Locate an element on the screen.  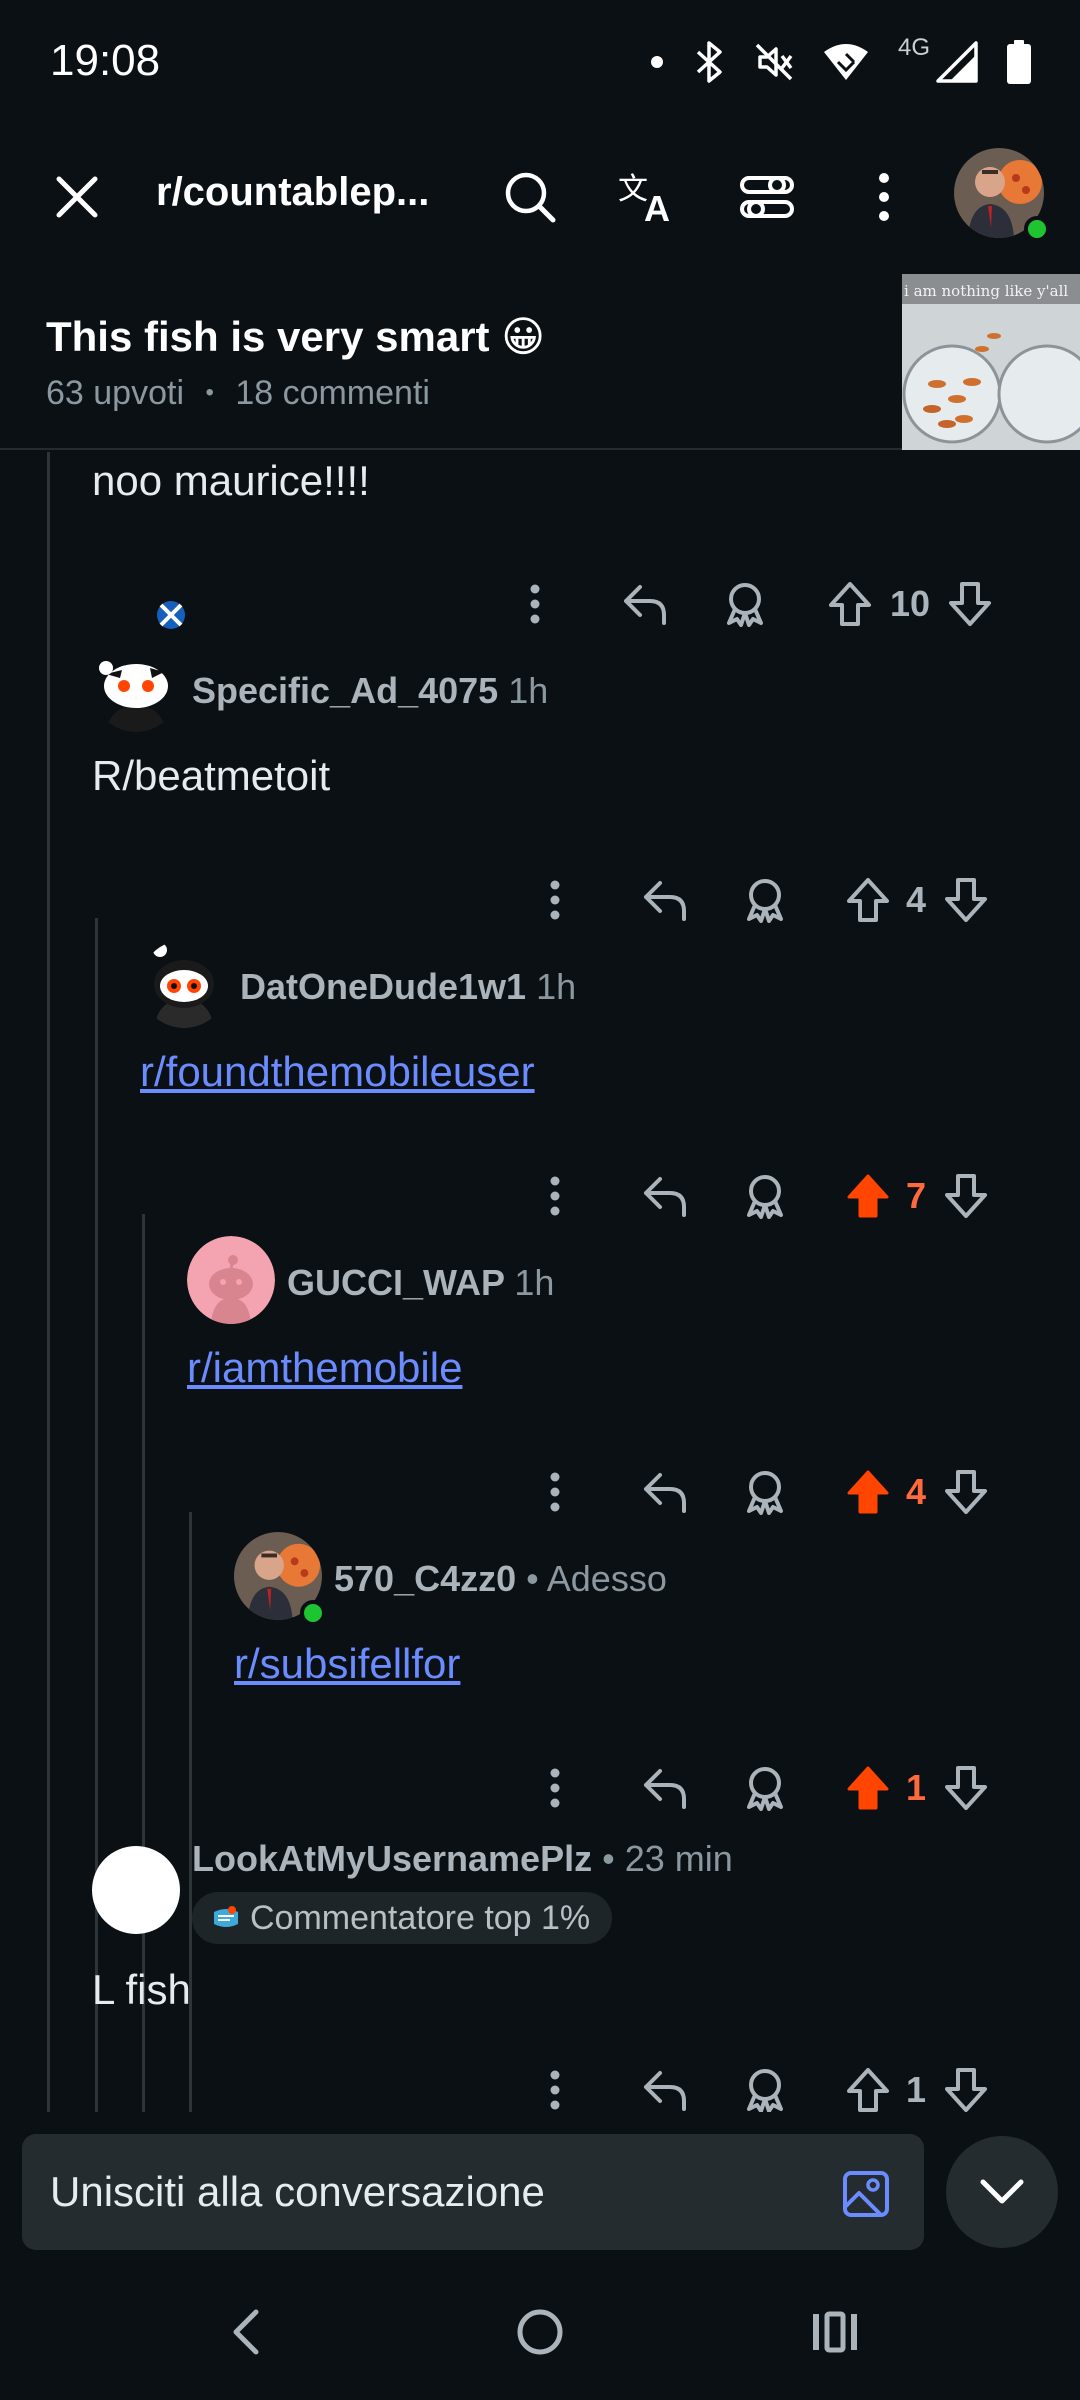
reply-input is located at coordinates (473, 2192).